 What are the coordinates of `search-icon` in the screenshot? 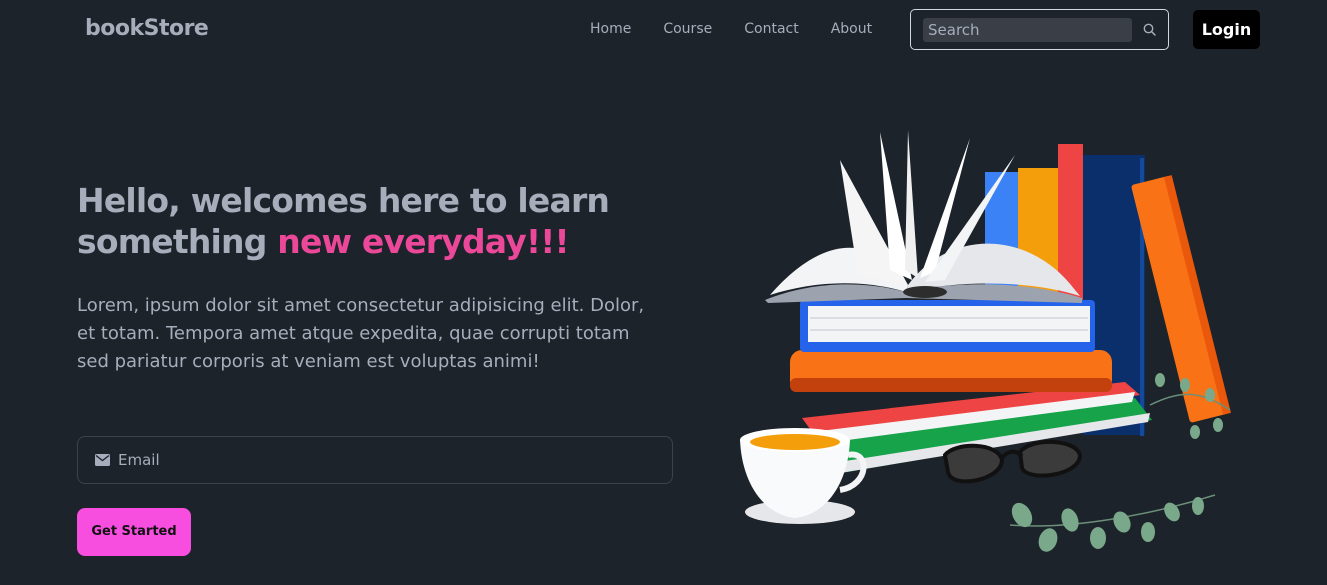 It's located at (1150, 30).